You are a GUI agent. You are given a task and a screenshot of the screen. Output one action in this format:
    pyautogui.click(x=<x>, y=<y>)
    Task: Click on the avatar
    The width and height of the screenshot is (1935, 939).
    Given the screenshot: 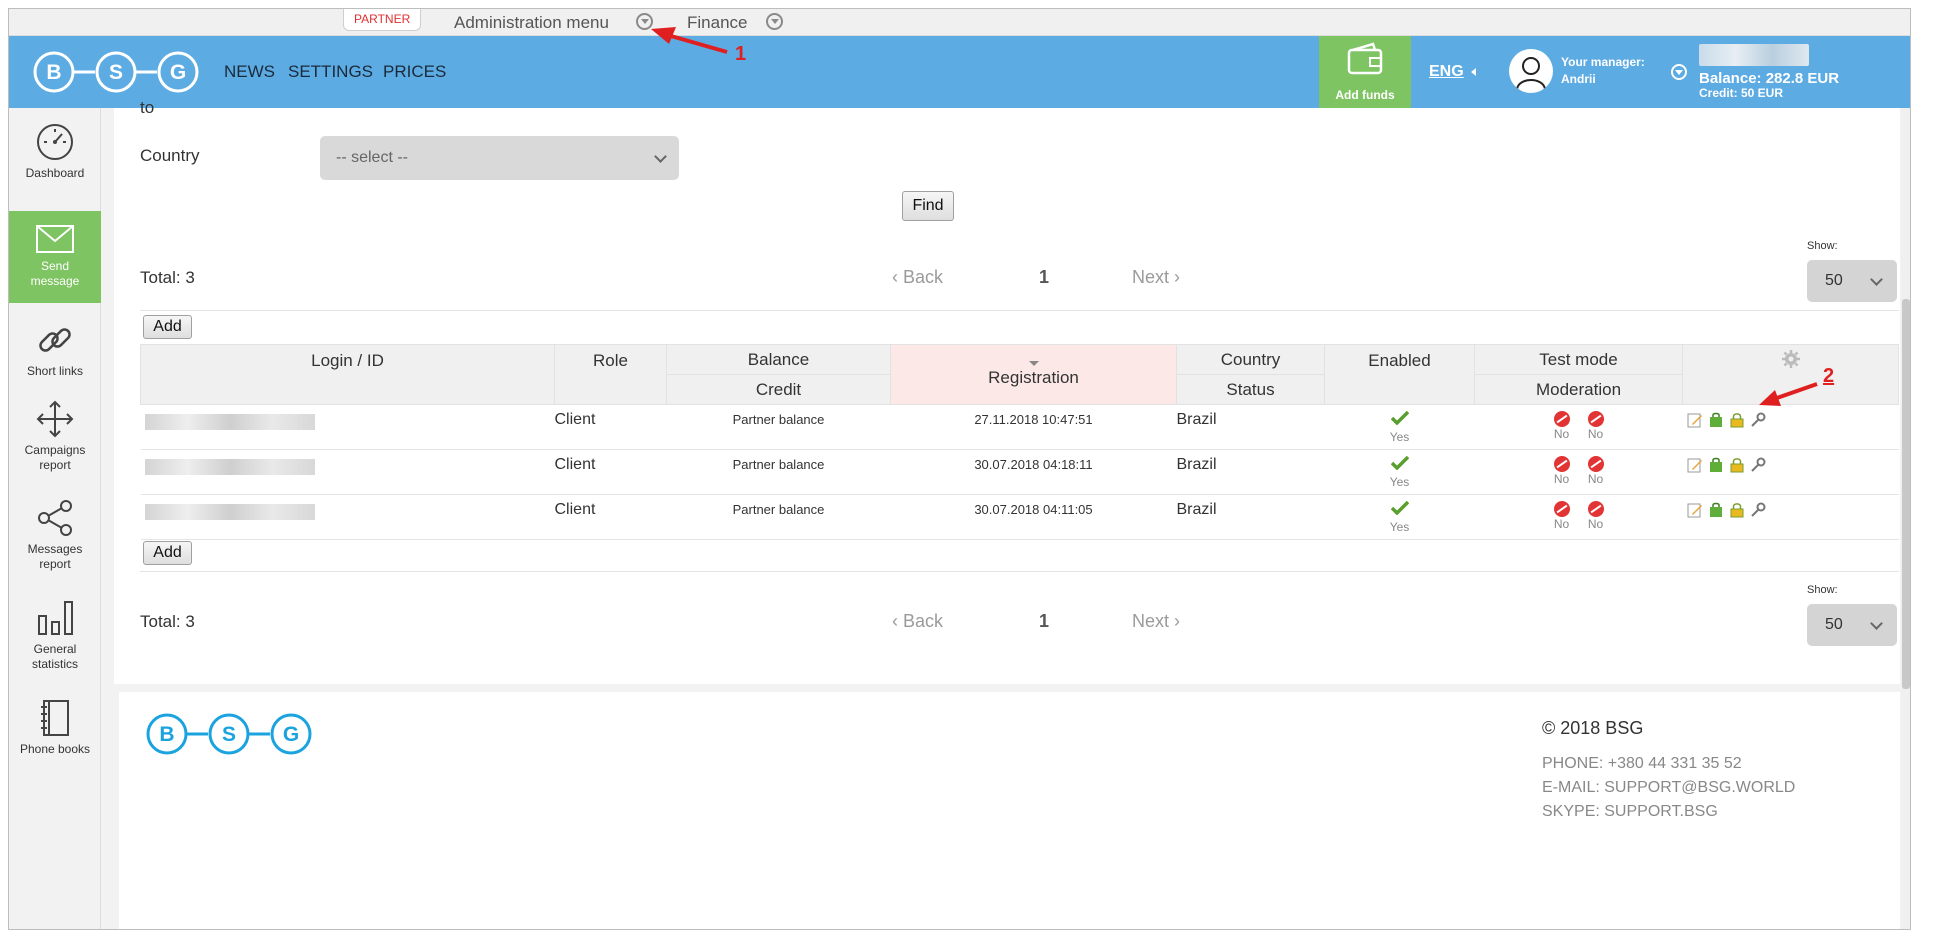 What is the action you would take?
    pyautogui.click(x=1531, y=71)
    